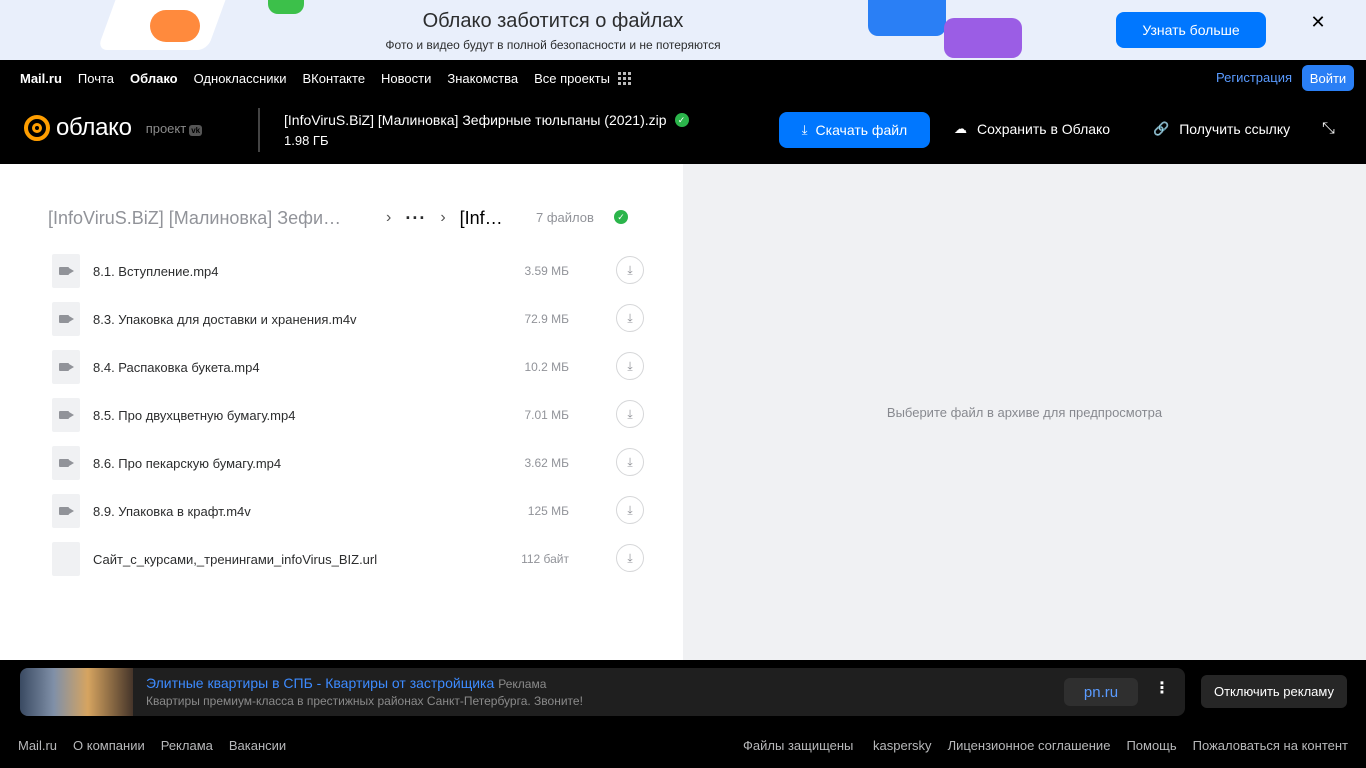 The image size is (1366, 768). What do you see at coordinates (174, 128) in the screenshot?
I see `project-label: проект vk` at bounding box center [174, 128].